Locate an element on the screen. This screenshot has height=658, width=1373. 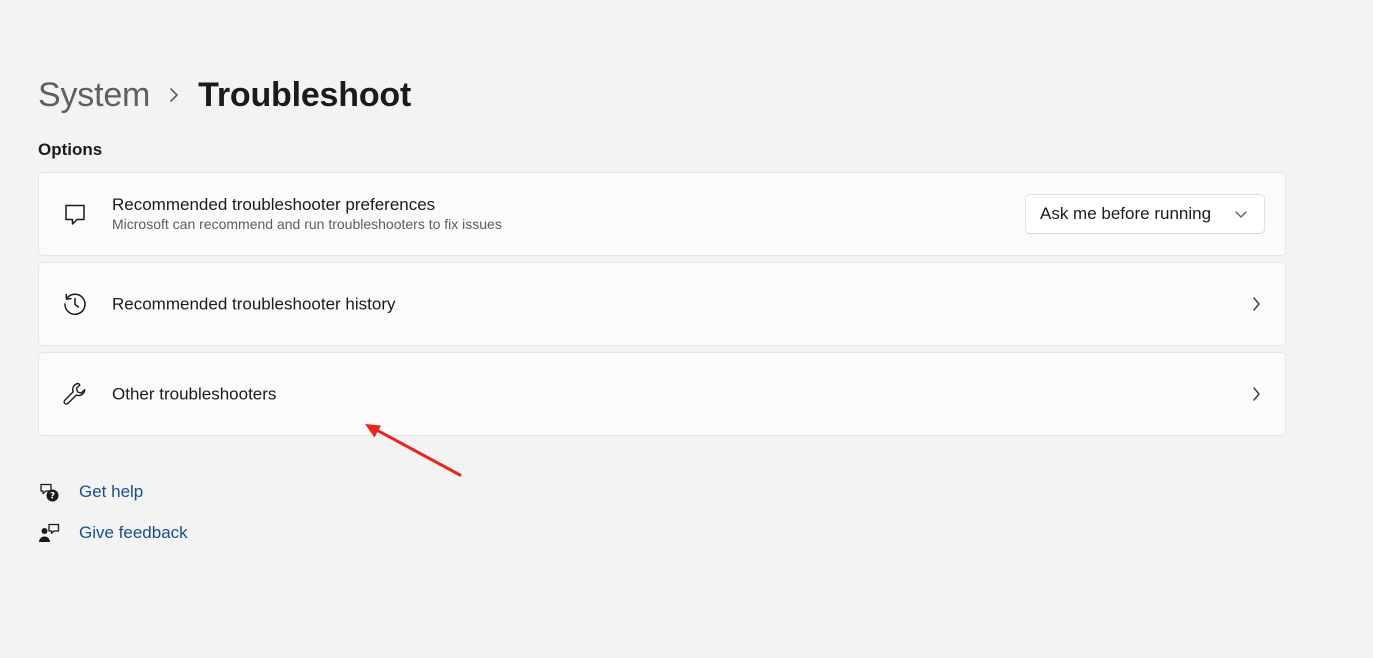
give-feedback-label: Give feedback is located at coordinates (133, 532).